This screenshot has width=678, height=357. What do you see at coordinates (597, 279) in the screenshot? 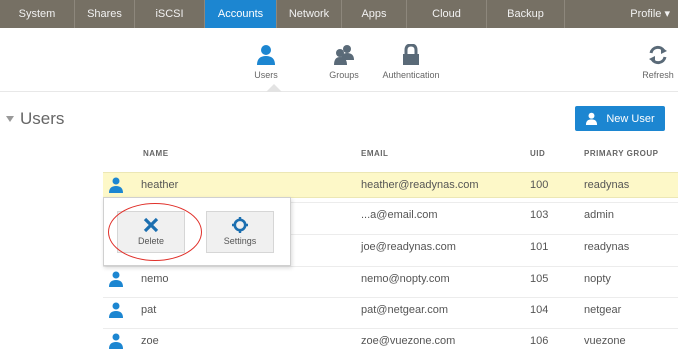
I see `user-group: nopty` at bounding box center [597, 279].